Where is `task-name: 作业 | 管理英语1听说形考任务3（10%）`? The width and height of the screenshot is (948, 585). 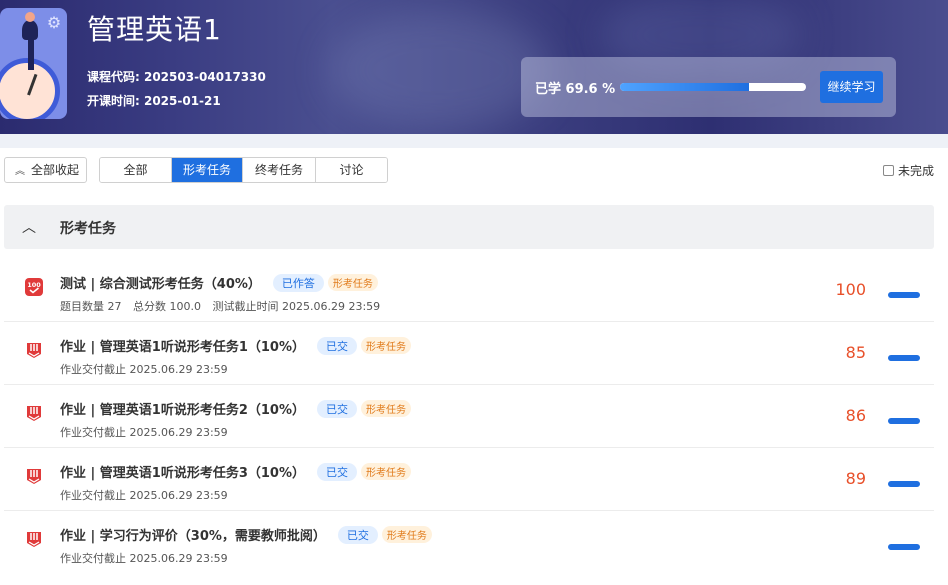
task-name: 作业 | 管理英语1听说形考任务3（10%） is located at coordinates (182, 471).